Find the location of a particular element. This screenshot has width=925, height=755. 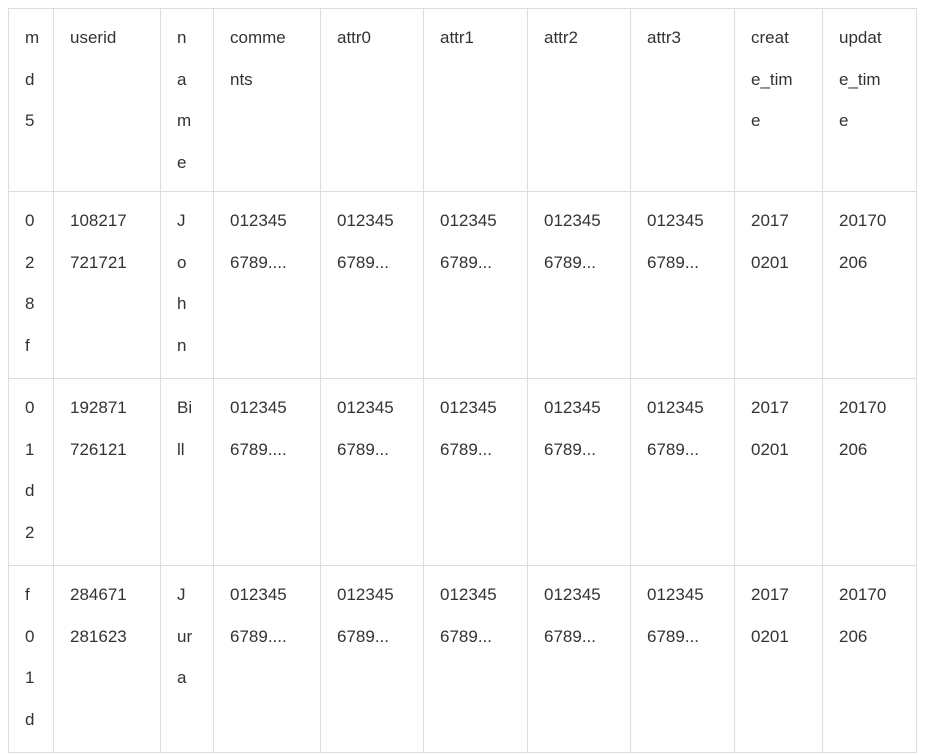

cell-md5: 0 1 d 2 is located at coordinates (31, 472).